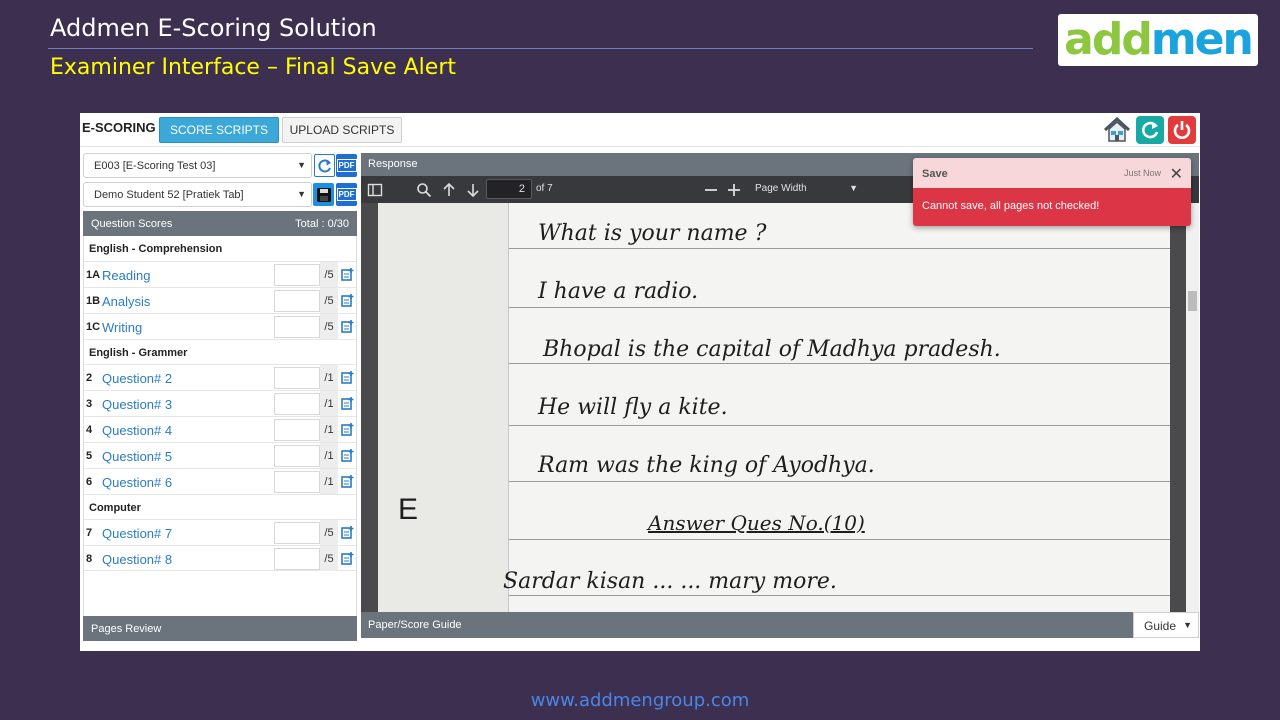 The height and width of the screenshot is (720, 1280). Describe the element at coordinates (220, 274) in the screenshot. I see `question-row: 1A Reading /5` at that location.